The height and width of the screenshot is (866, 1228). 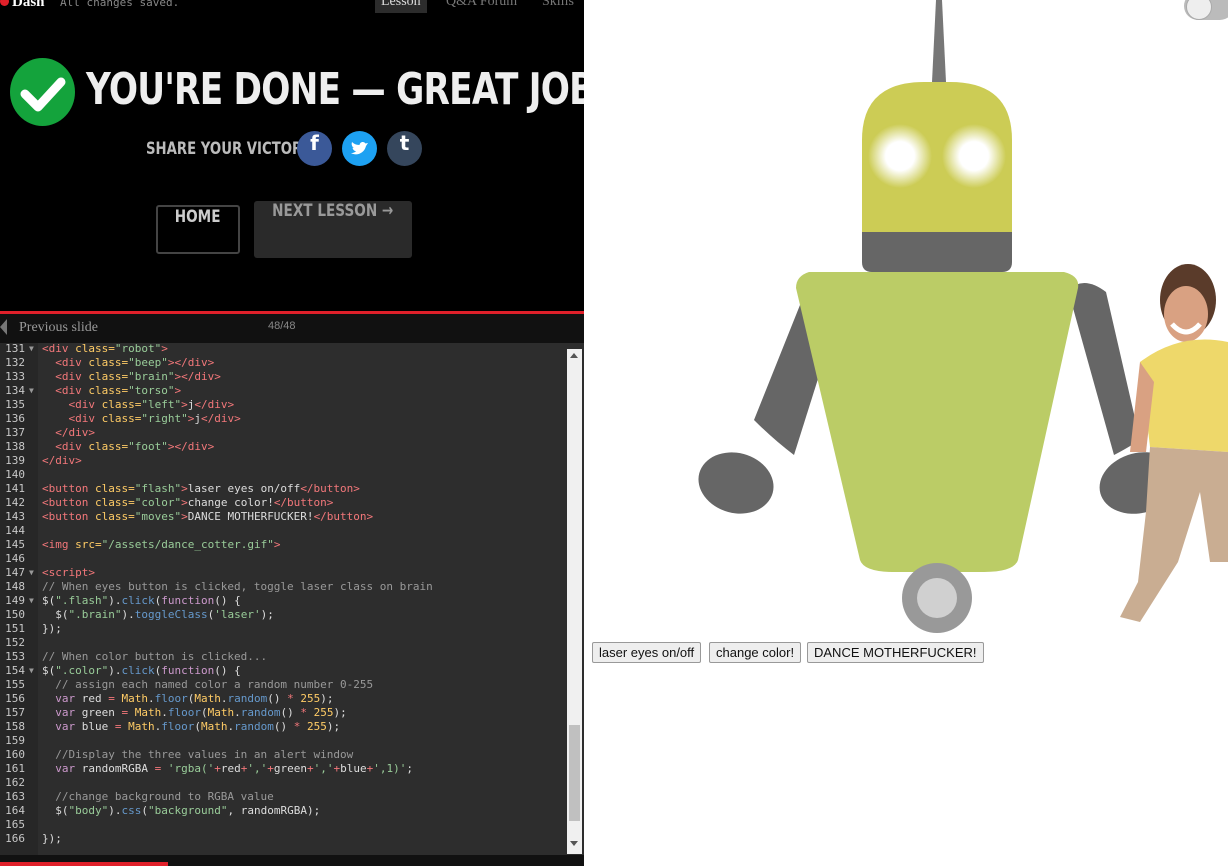 What do you see at coordinates (15, 810) in the screenshot?
I see `line-number: 164` at bounding box center [15, 810].